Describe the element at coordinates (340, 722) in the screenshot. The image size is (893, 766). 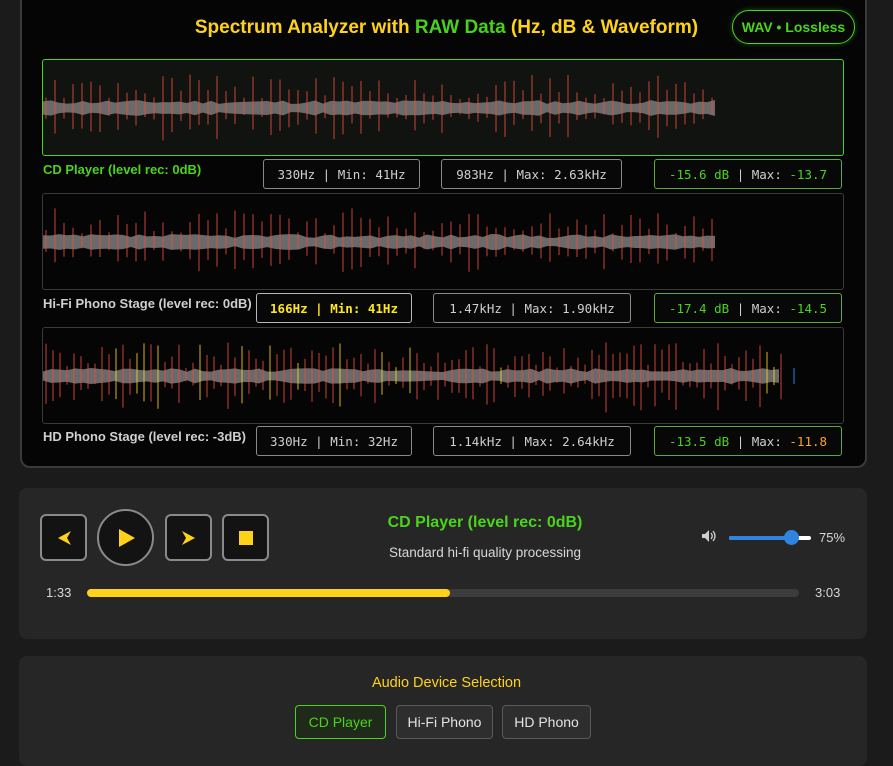
I see `device-button-cd-player: CD Player` at that location.